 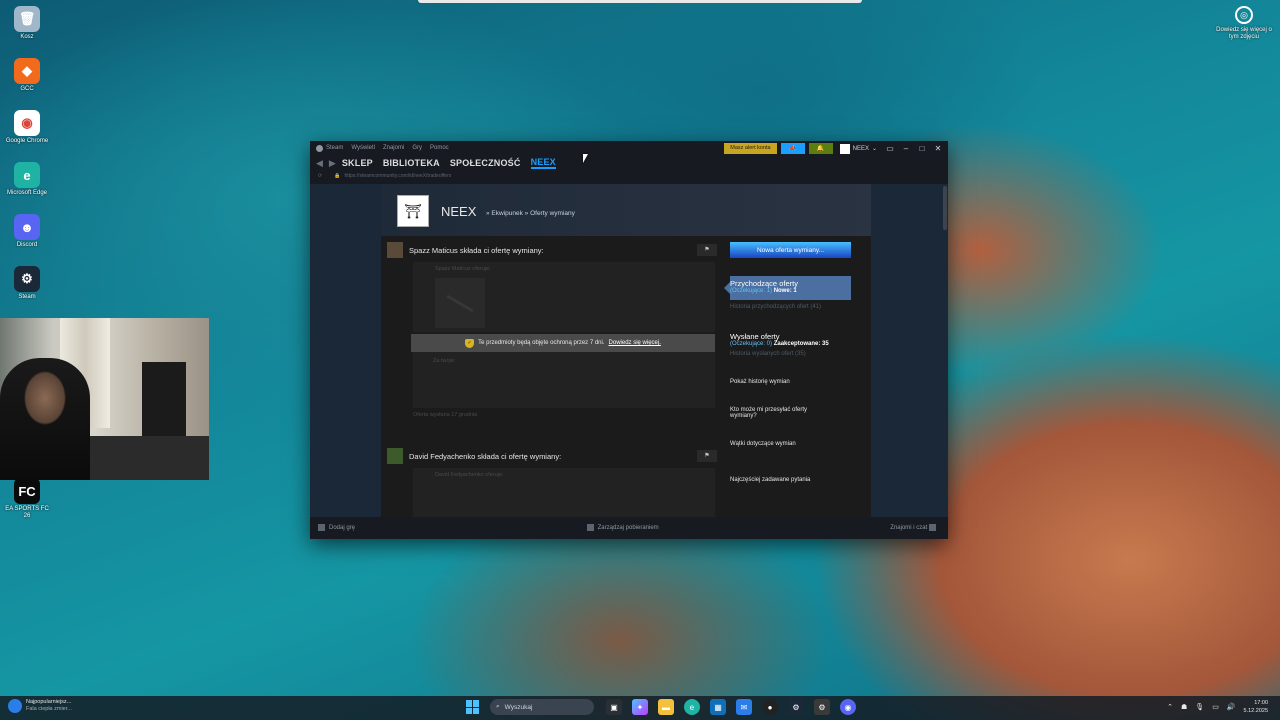 I want to click on settings-icon: ⚙, so click(x=822, y=707).